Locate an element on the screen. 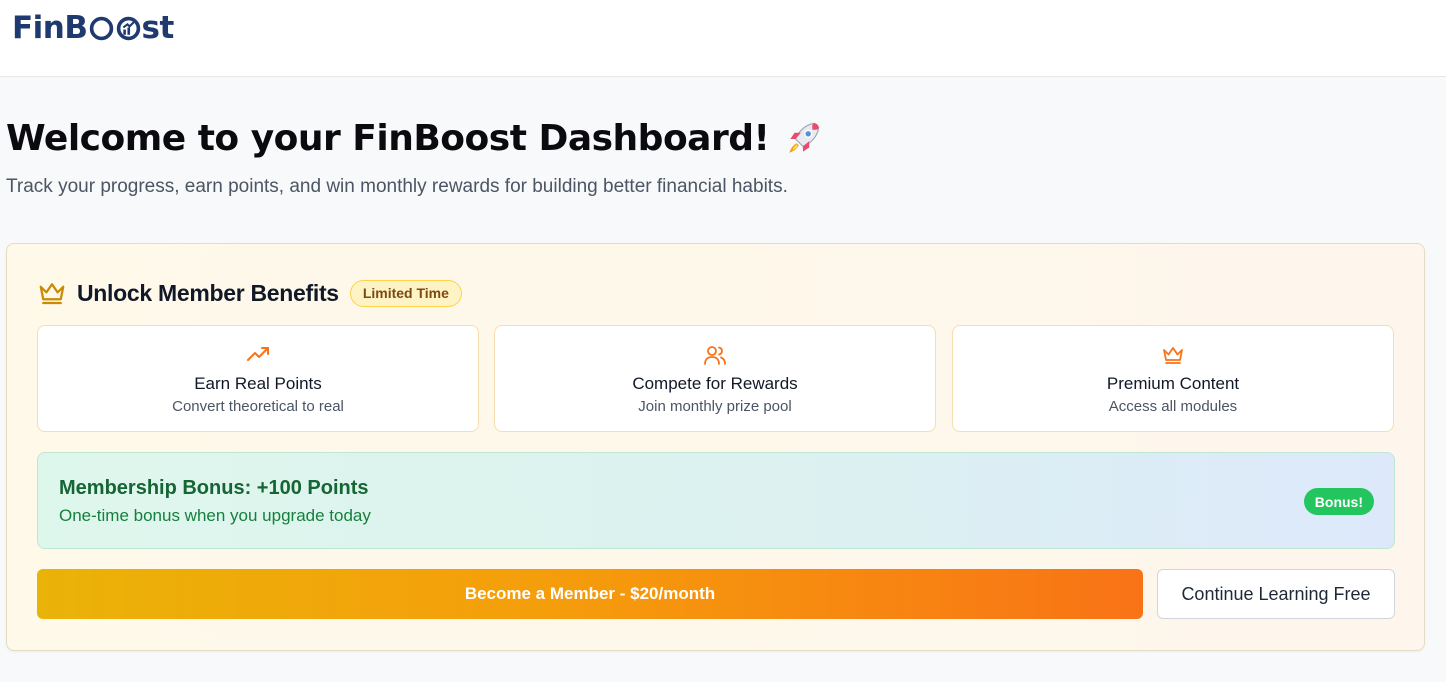 The width and height of the screenshot is (1446, 682). benefit-premium-content: Premium Content Access all modules is located at coordinates (1173, 378).